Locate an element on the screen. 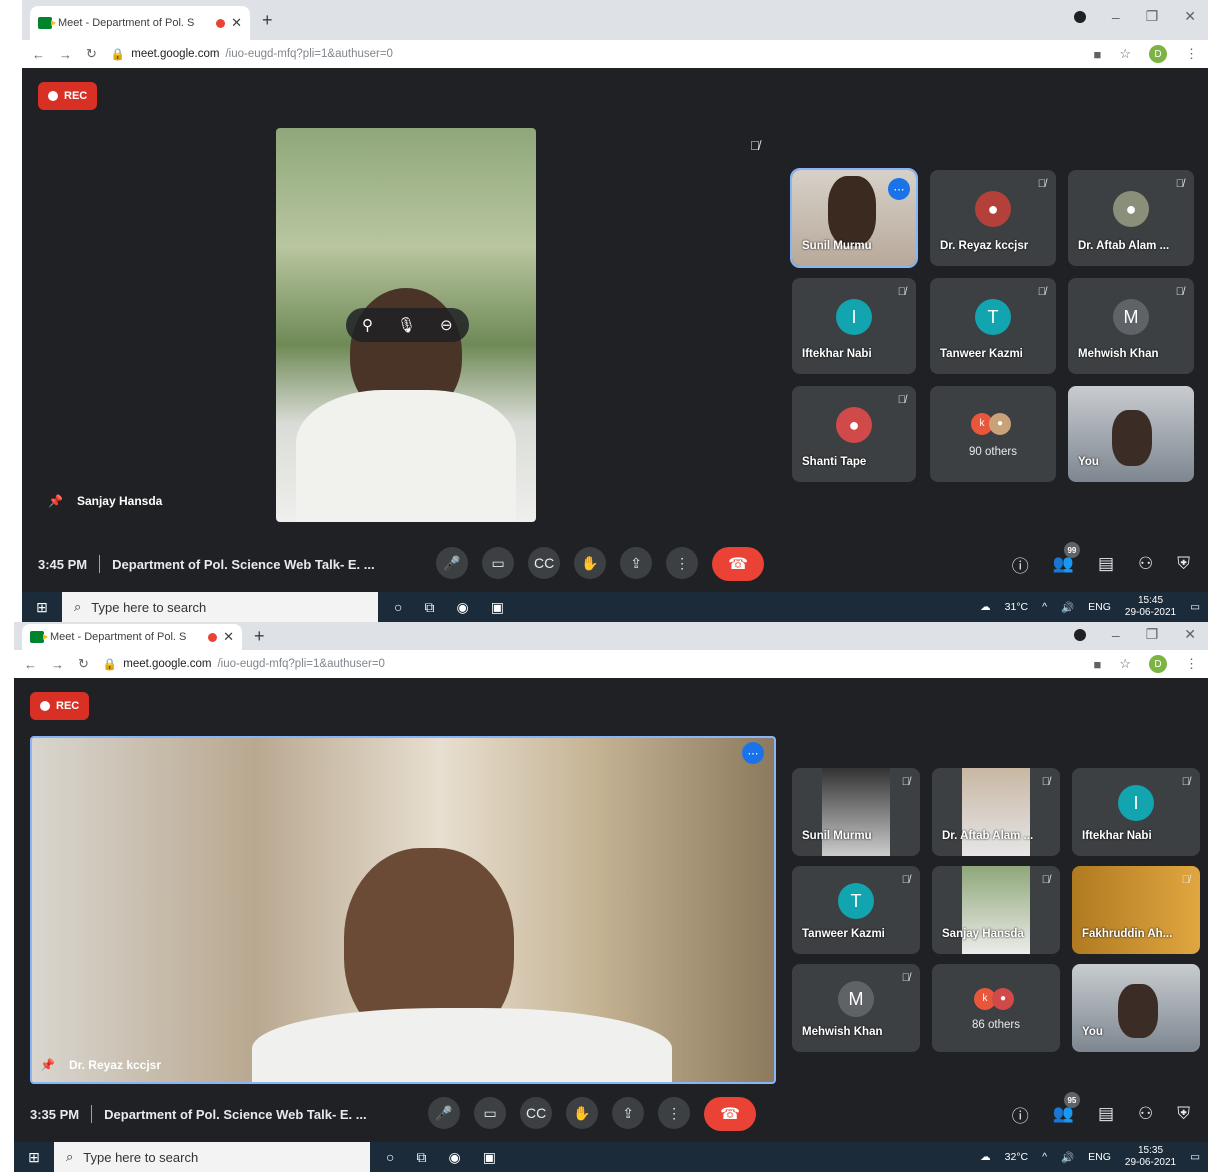  participant-tile: 🎙̸ ● Dr. Reyaz kccjsr is located at coordinates (993, 218).